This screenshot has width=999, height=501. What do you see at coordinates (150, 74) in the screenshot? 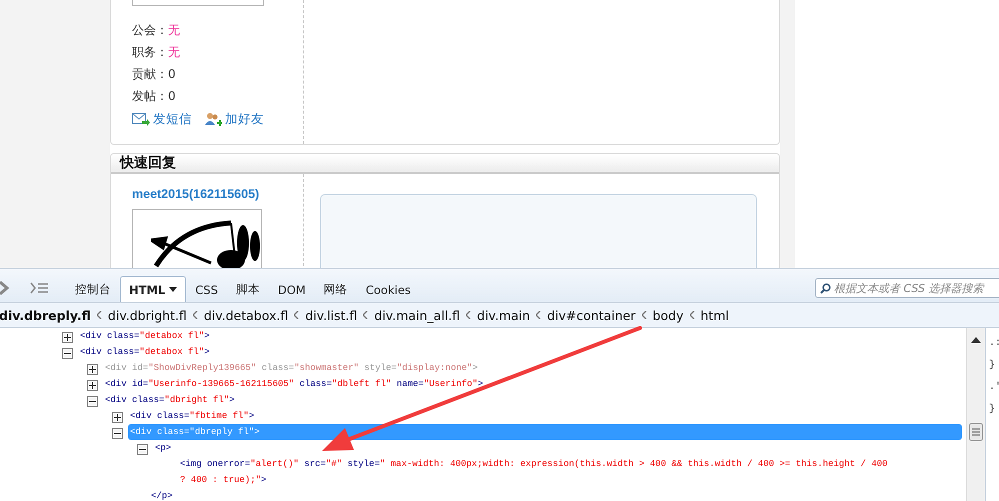
I see `info-label: 贡献：` at bounding box center [150, 74].